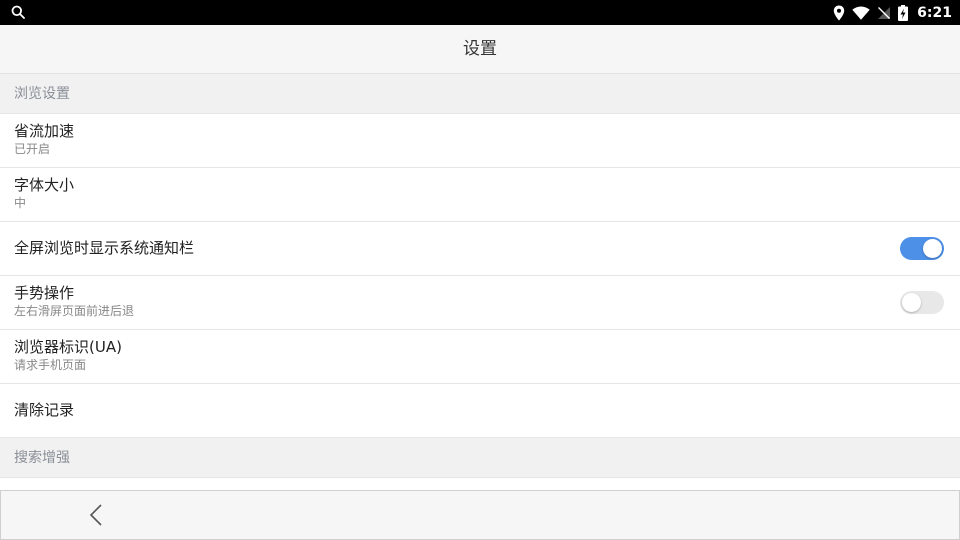 The width and height of the screenshot is (960, 540). I want to click on status-icons: 6:21, so click(892, 12).